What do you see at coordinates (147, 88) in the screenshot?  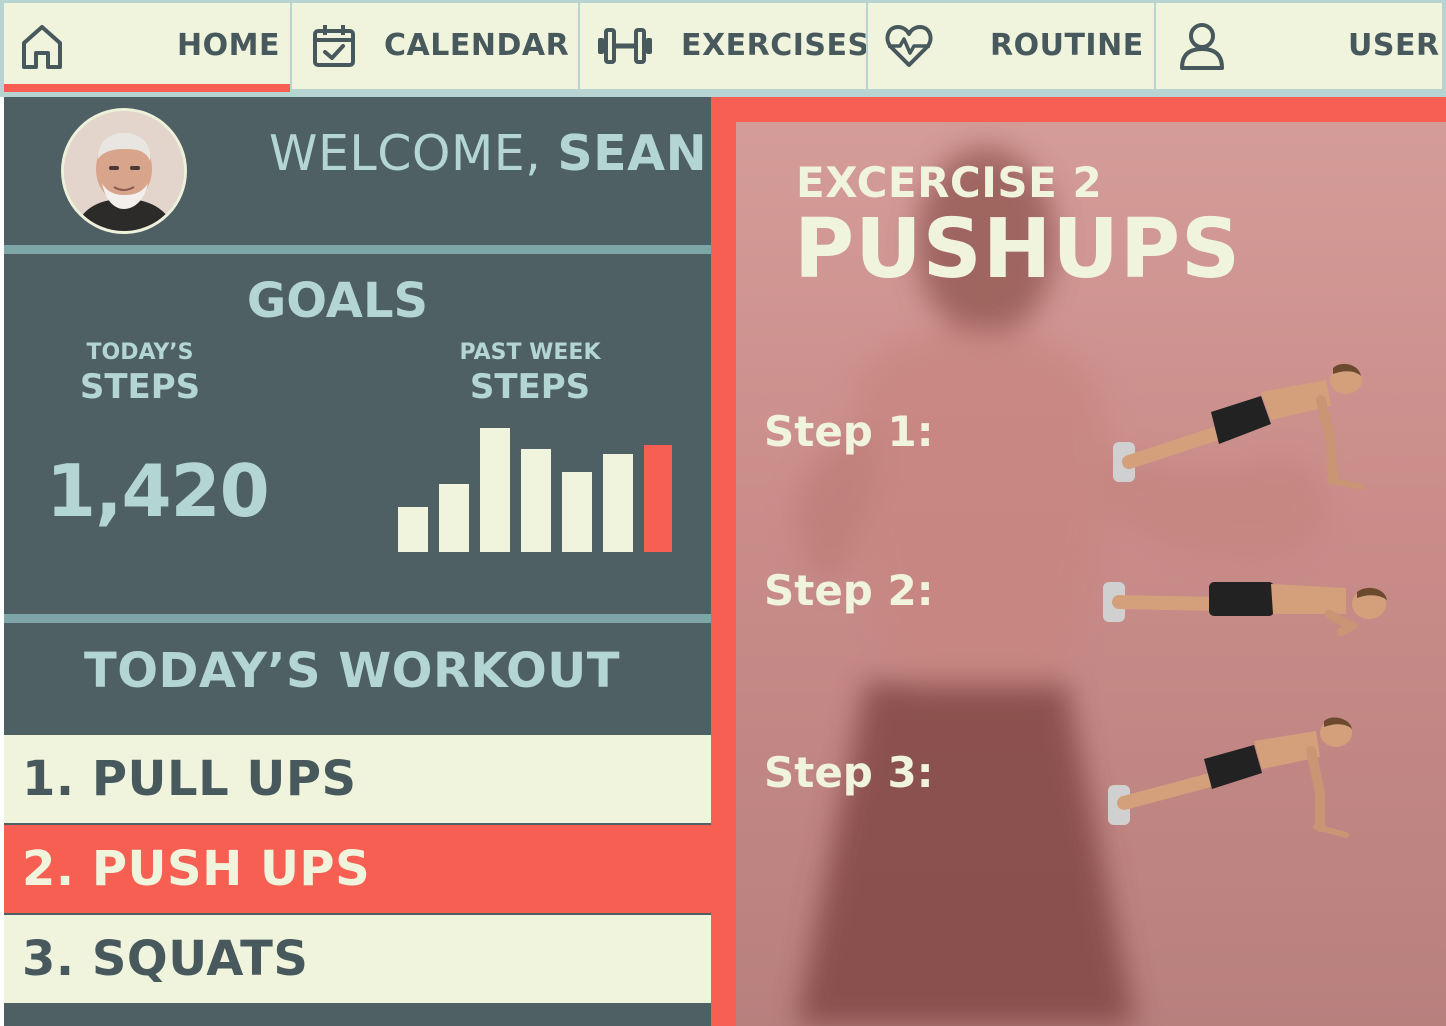 I see `active-tab-indicator` at bounding box center [147, 88].